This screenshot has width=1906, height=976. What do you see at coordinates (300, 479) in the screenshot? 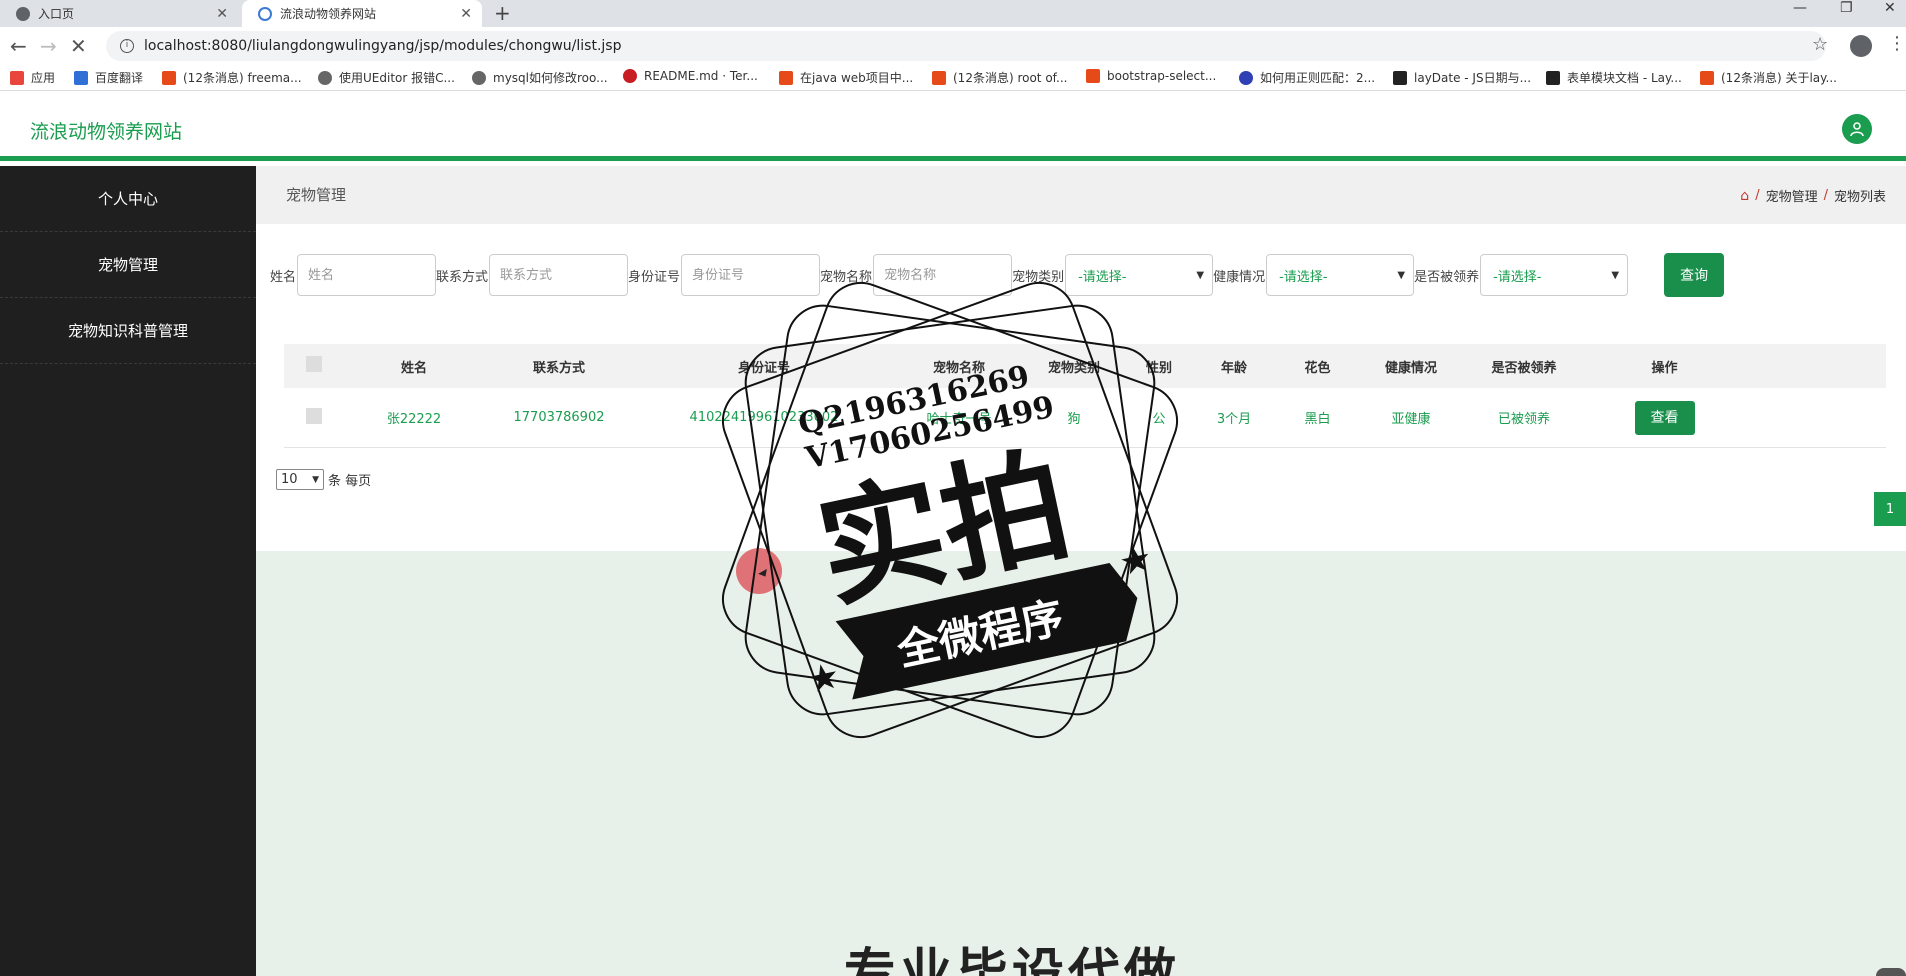
I see `page-size-select: 10 ▼` at bounding box center [300, 479].